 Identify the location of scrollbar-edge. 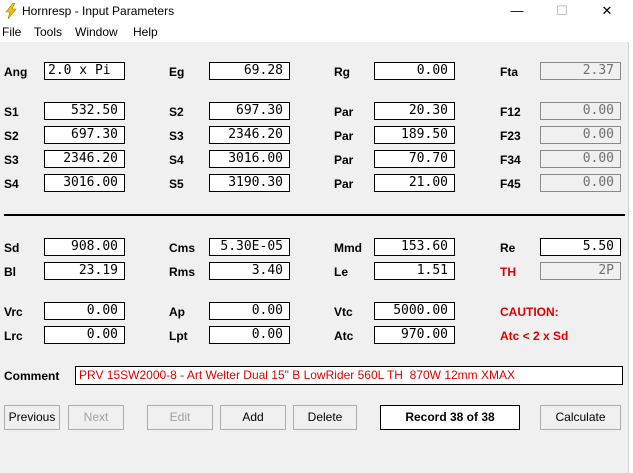
(630, 257).